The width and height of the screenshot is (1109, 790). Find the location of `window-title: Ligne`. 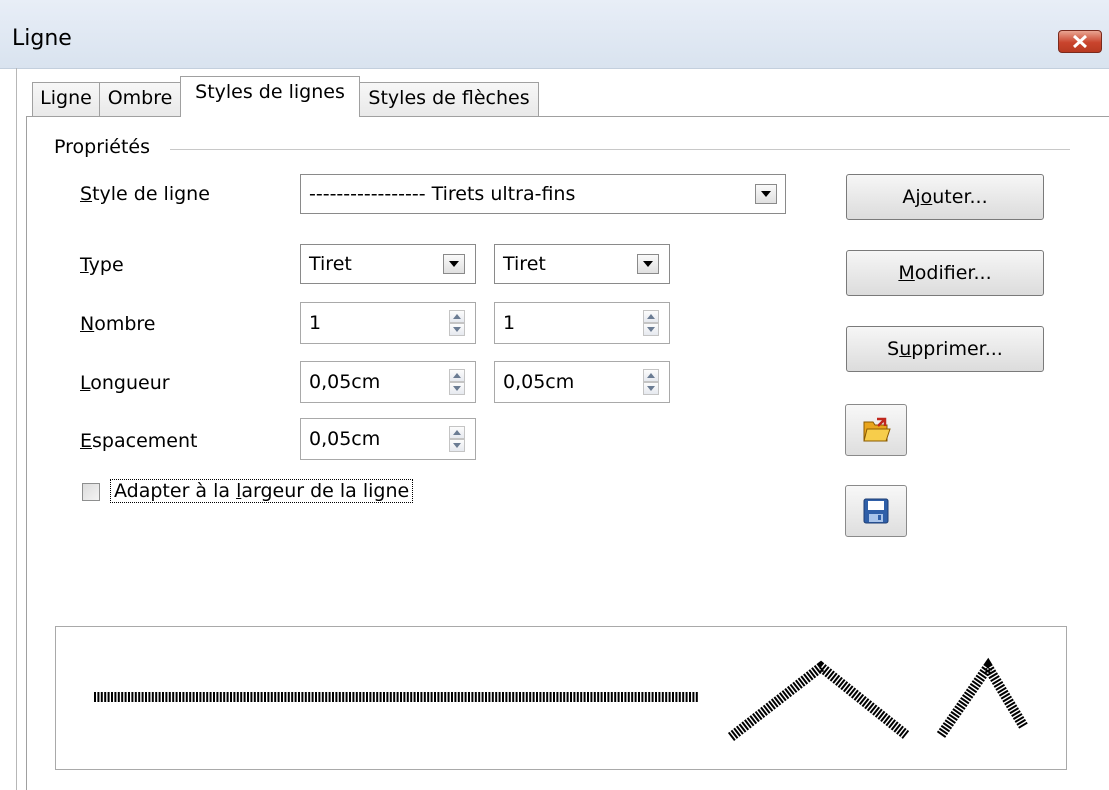

window-title: Ligne is located at coordinates (42, 38).